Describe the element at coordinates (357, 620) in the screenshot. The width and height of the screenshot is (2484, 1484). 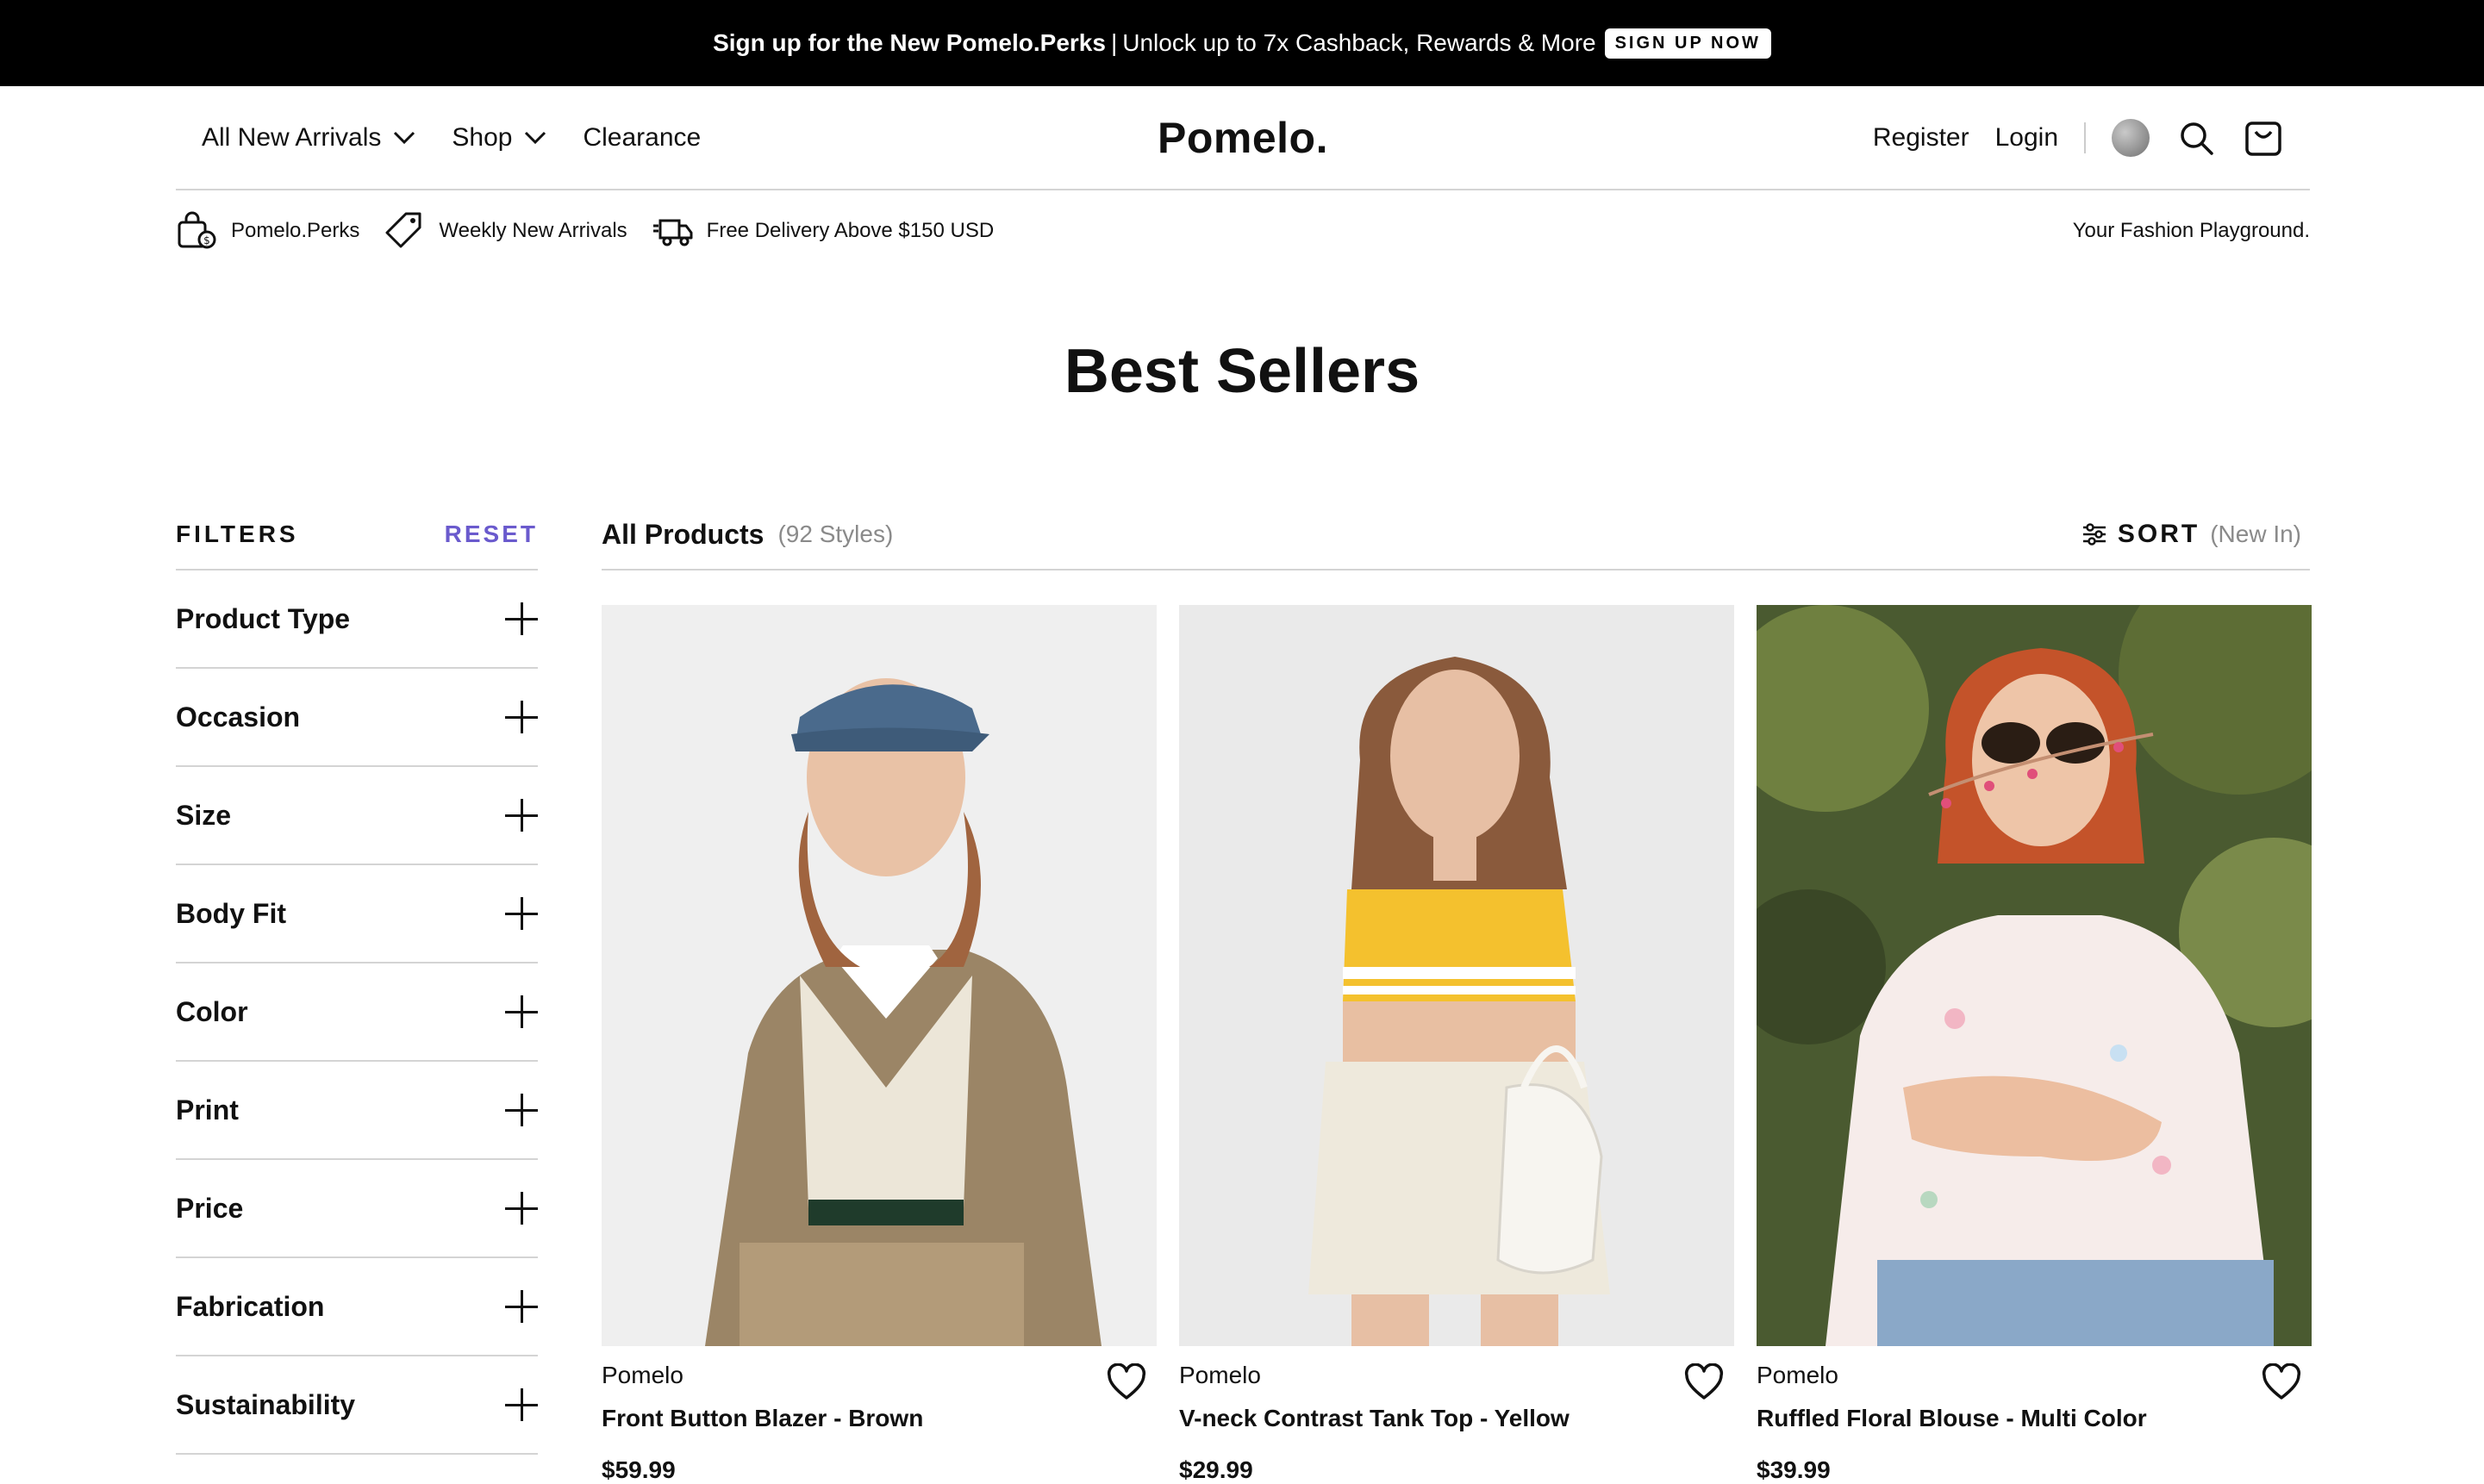
I see `filter-product-type: Product Type` at that location.